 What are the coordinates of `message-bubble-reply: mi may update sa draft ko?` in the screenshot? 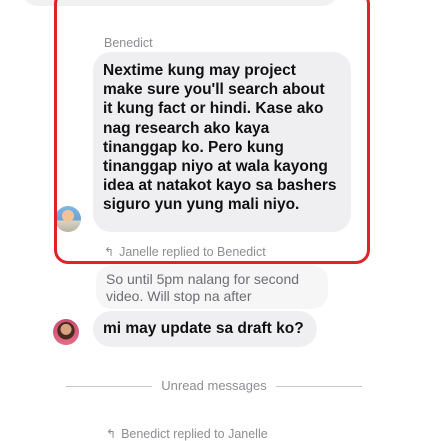 It's located at (205, 329).